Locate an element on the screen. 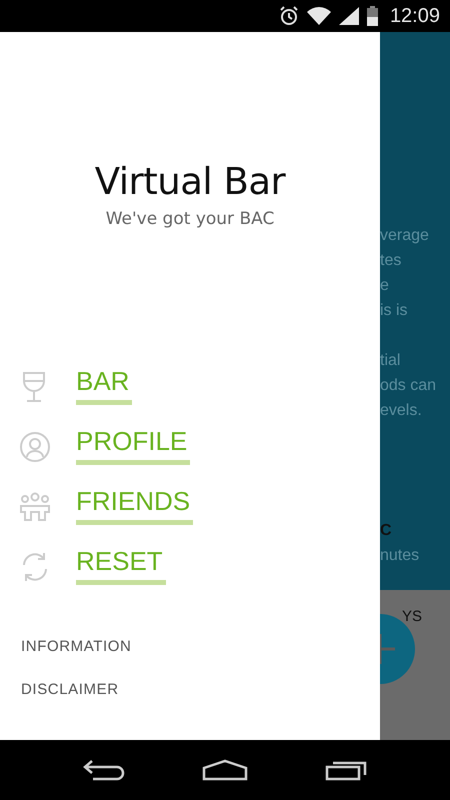  background-text: ods can is located at coordinates (409, 386).